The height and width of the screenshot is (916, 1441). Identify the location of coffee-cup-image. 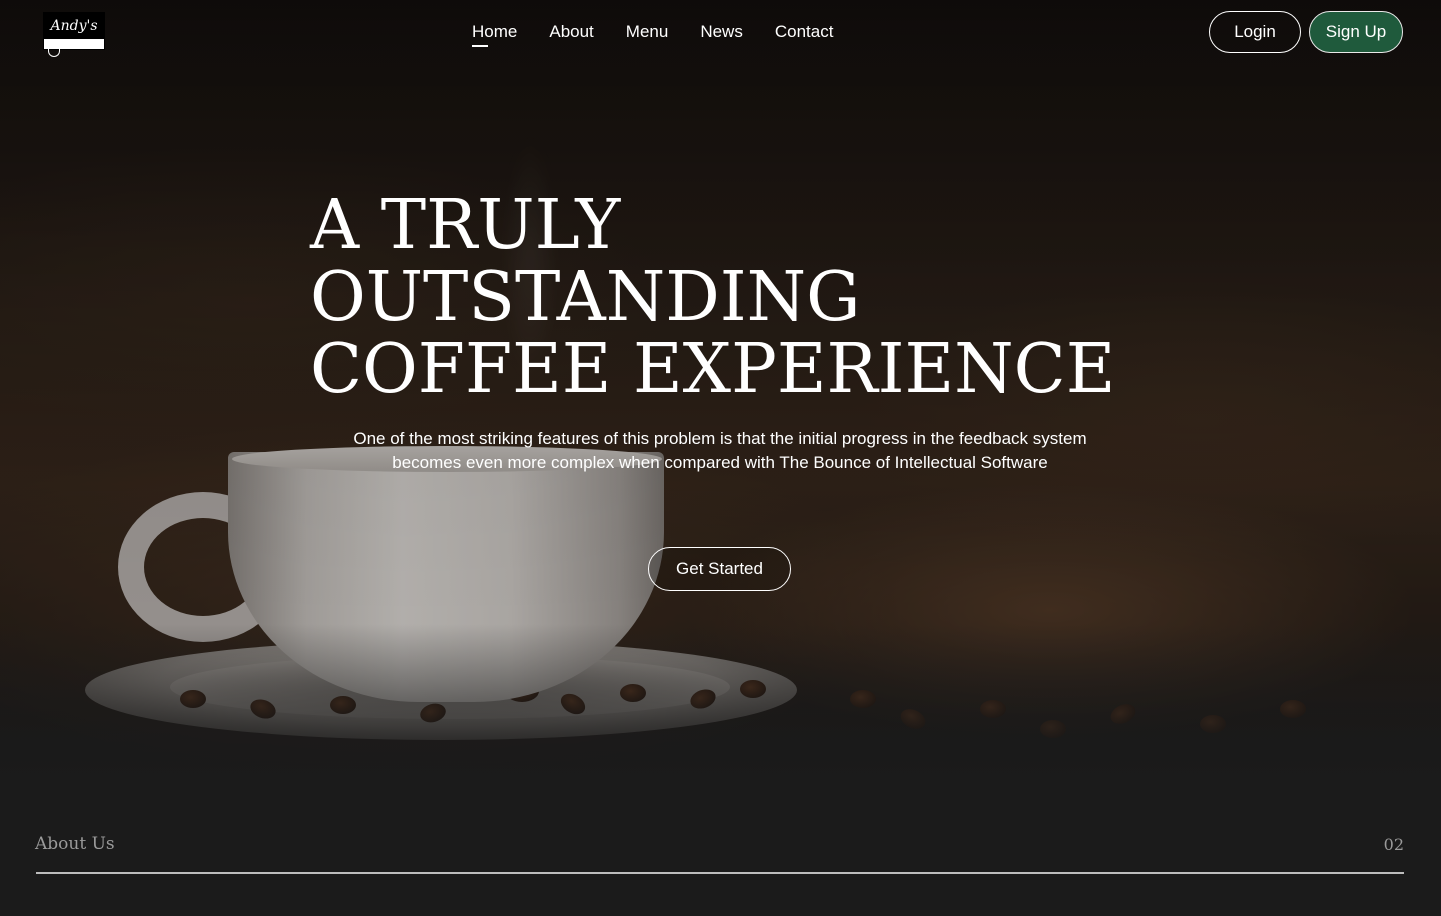
(446, 577).